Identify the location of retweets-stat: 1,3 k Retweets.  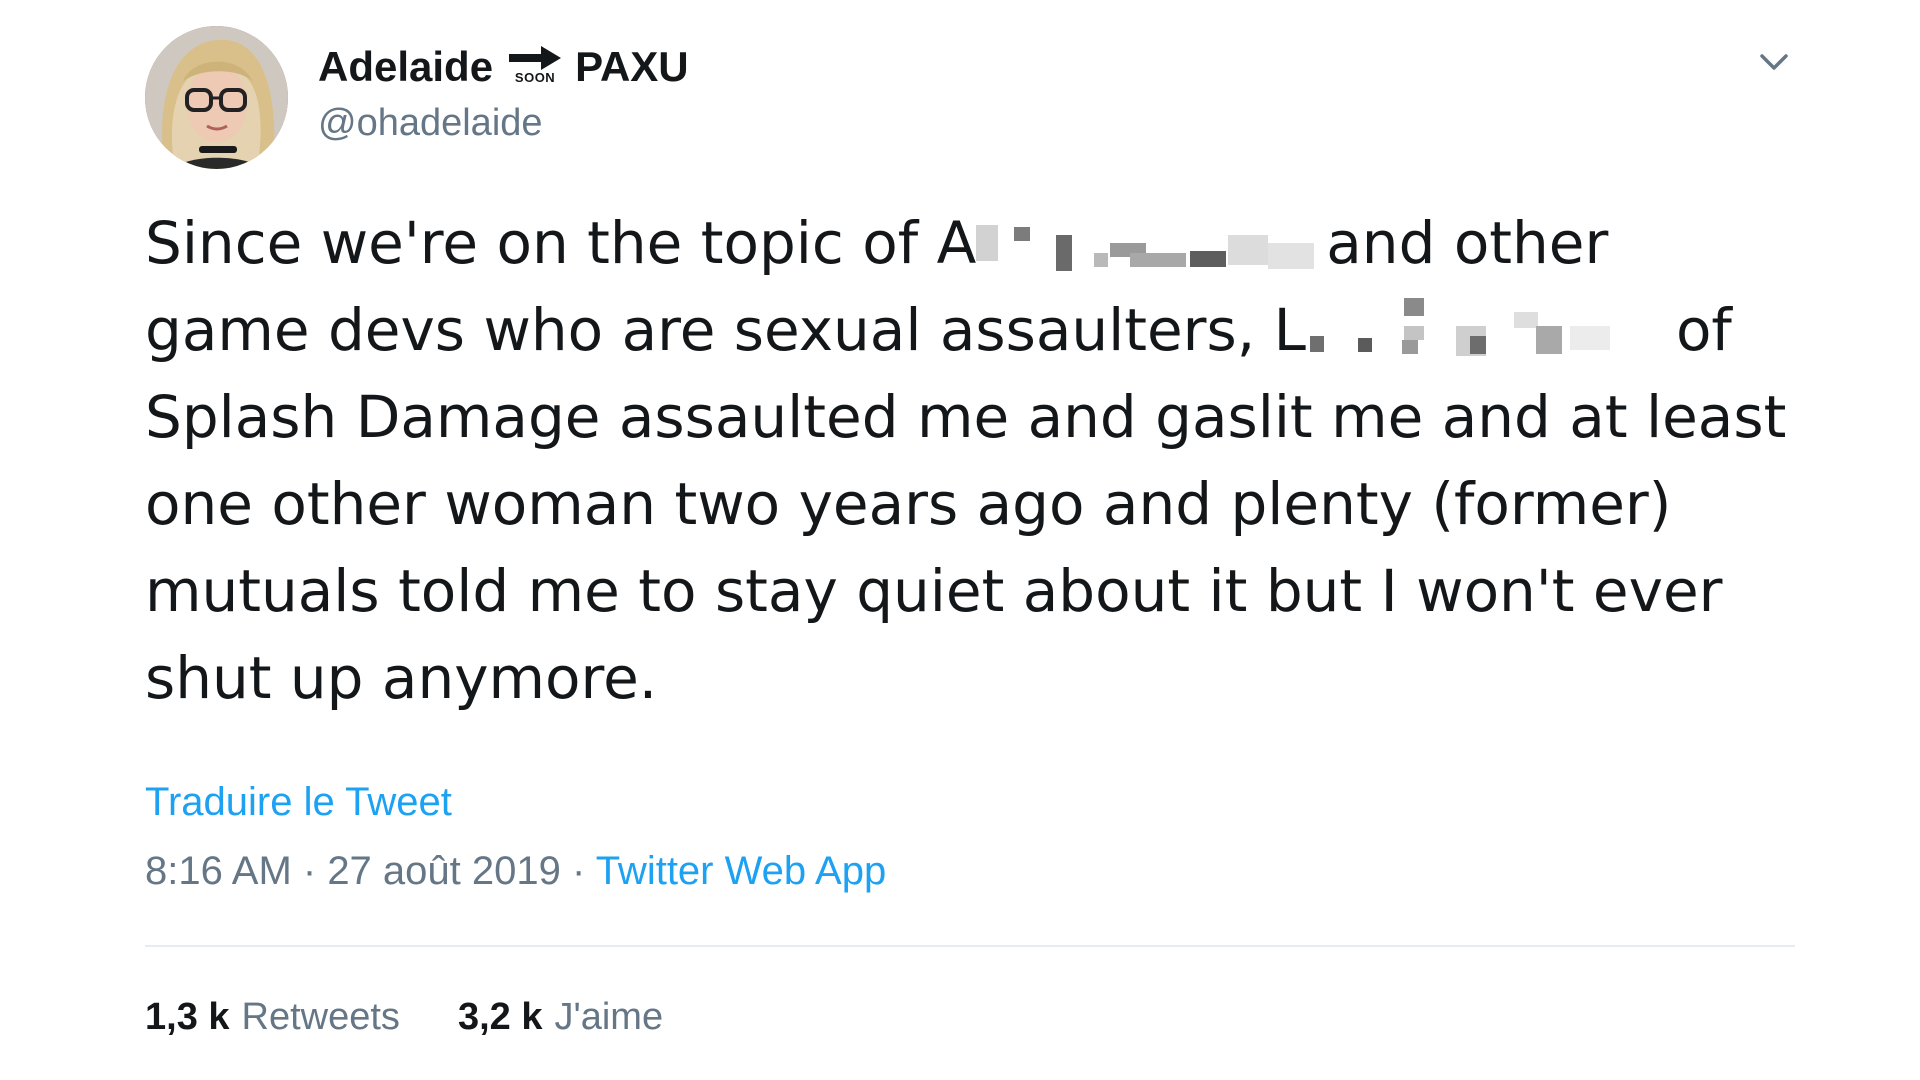
(272, 1017).